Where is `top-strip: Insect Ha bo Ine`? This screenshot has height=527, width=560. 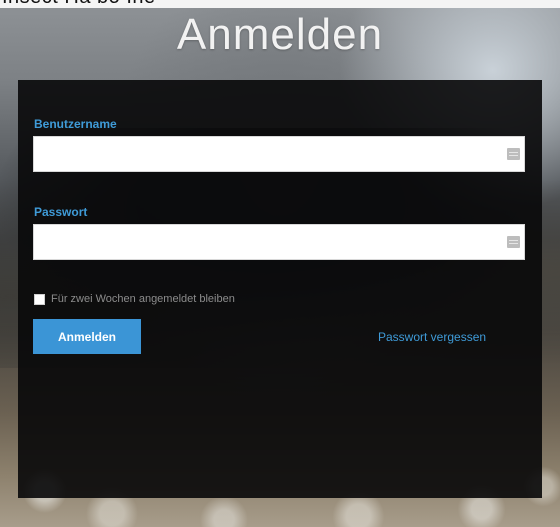 top-strip: Insect Ha bo Ine is located at coordinates (280, 4).